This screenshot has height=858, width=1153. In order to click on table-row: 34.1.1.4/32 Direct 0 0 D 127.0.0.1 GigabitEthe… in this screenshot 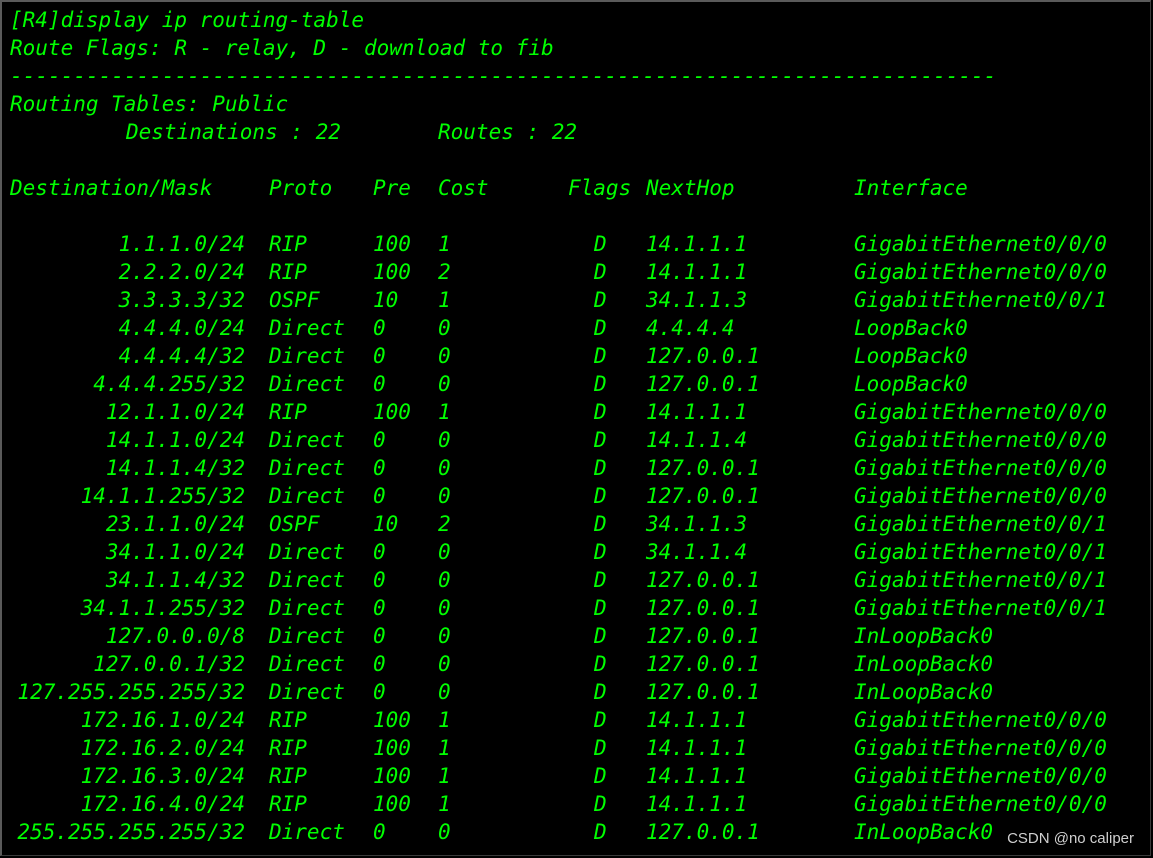, I will do `click(577, 580)`.